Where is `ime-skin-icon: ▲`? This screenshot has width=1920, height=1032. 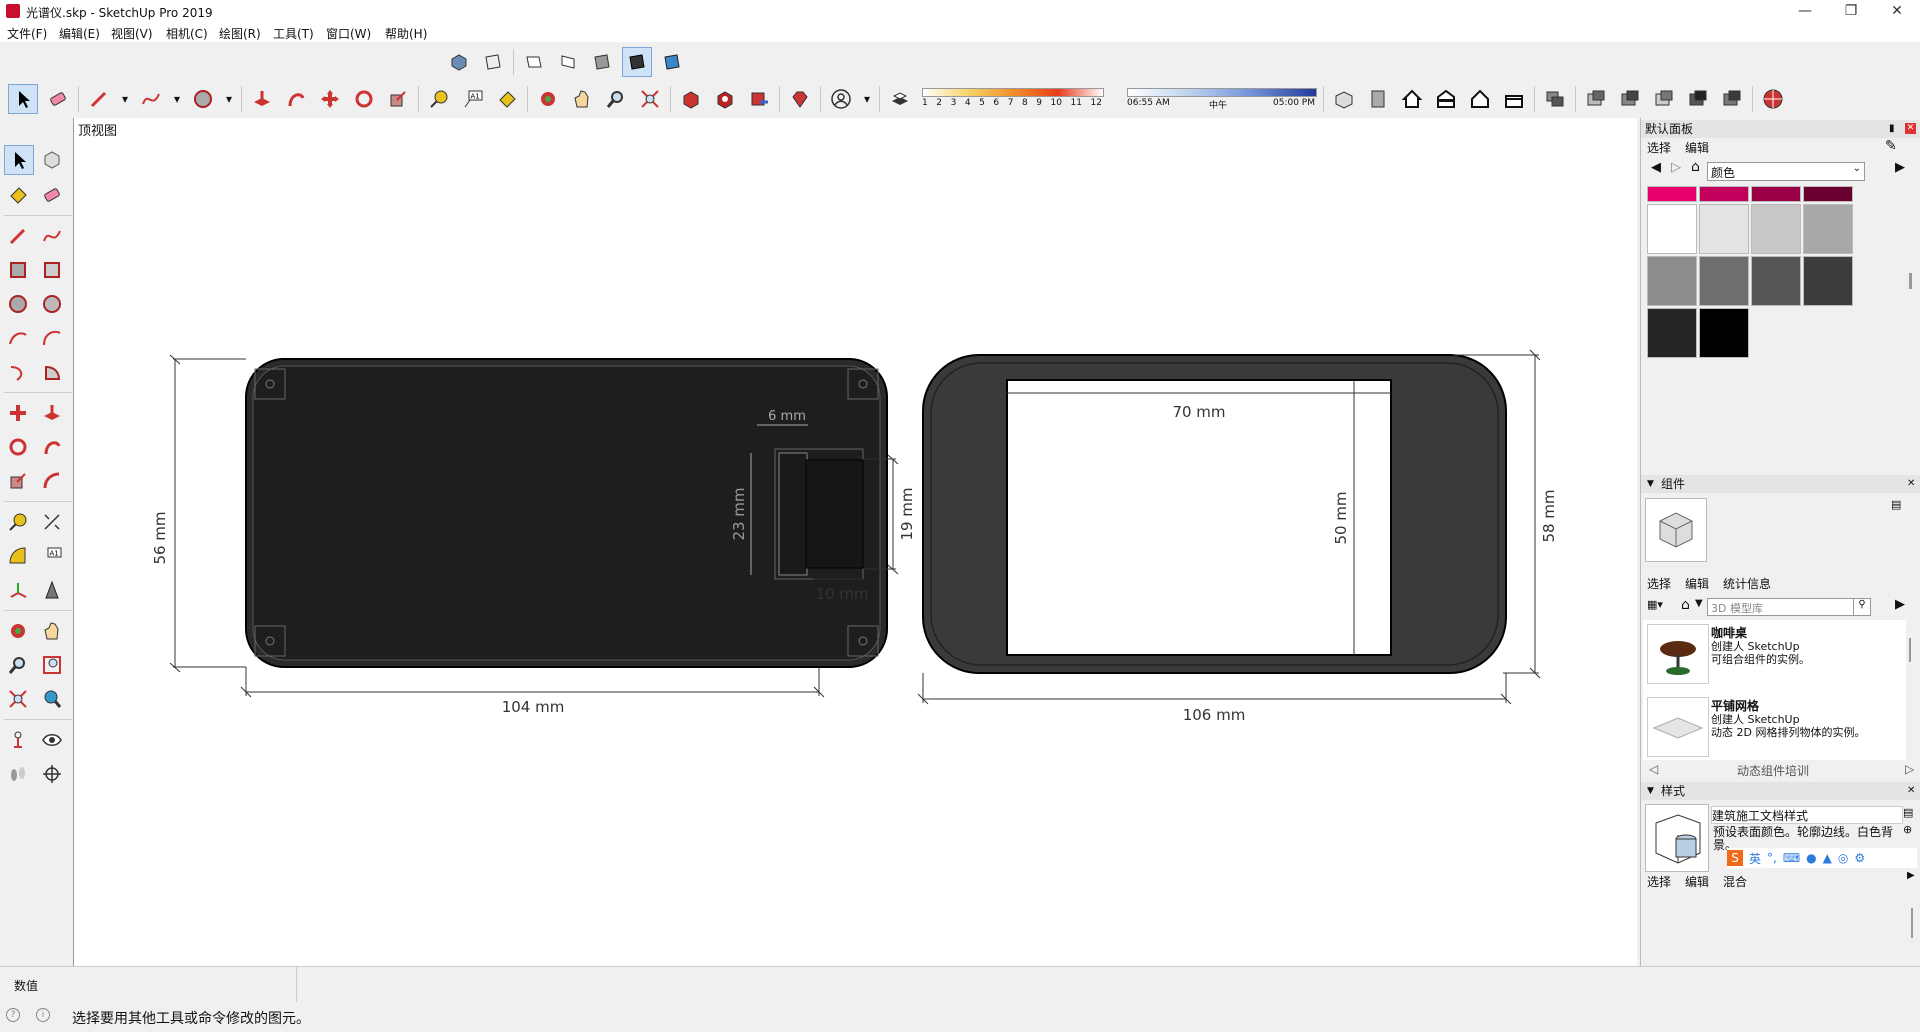
ime-skin-icon: ▲ is located at coordinates (1827, 858).